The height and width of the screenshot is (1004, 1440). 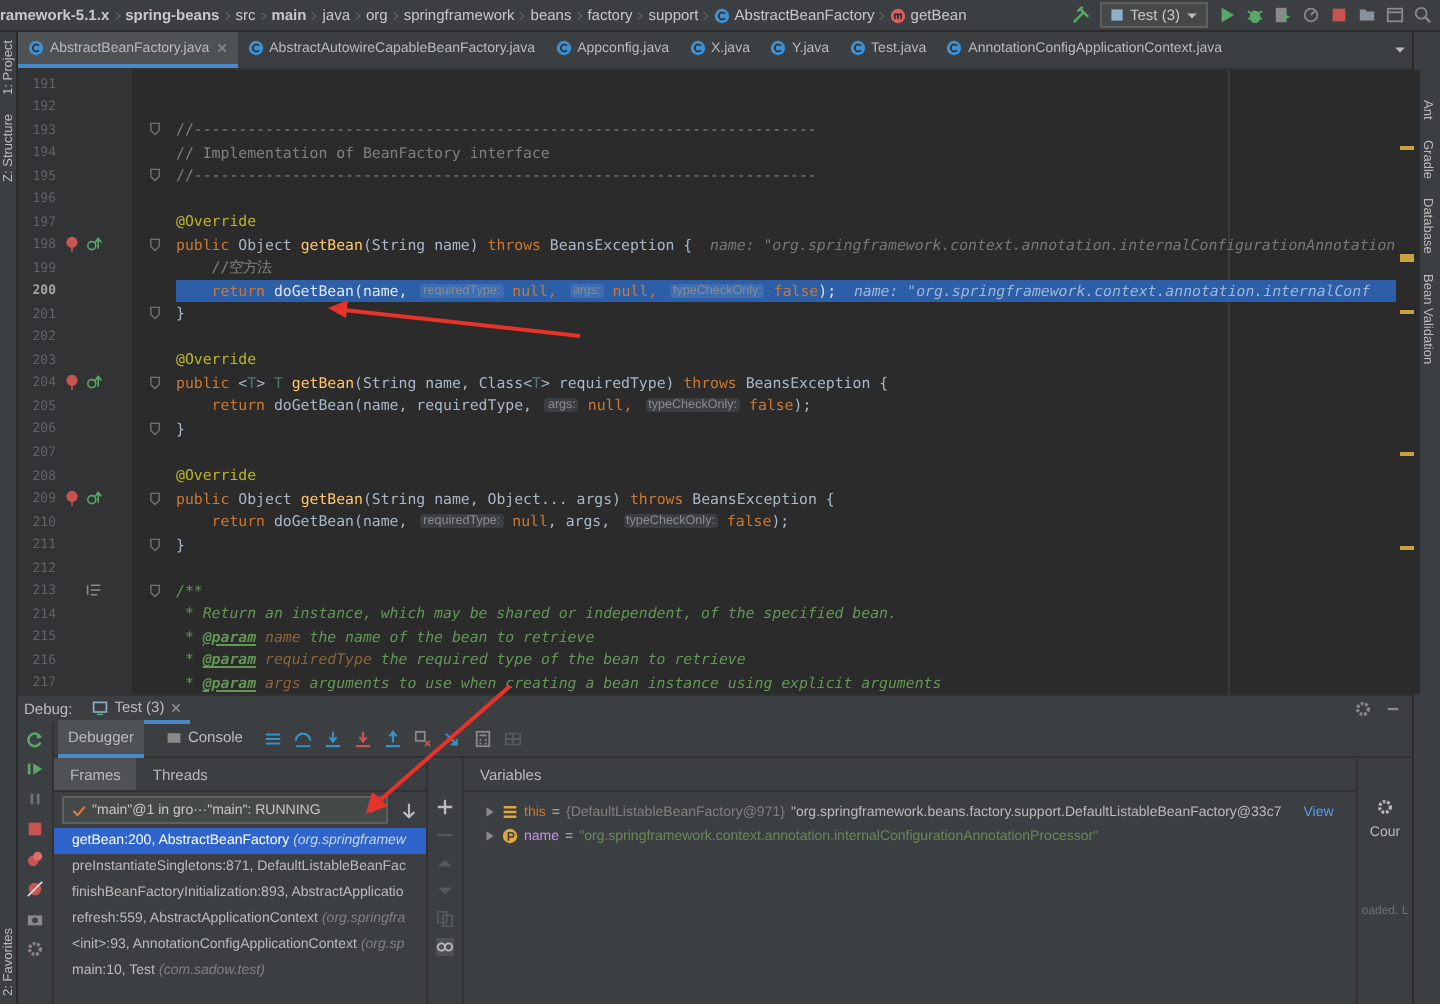 What do you see at coordinates (1283, 15) in the screenshot?
I see `coverage-icon` at bounding box center [1283, 15].